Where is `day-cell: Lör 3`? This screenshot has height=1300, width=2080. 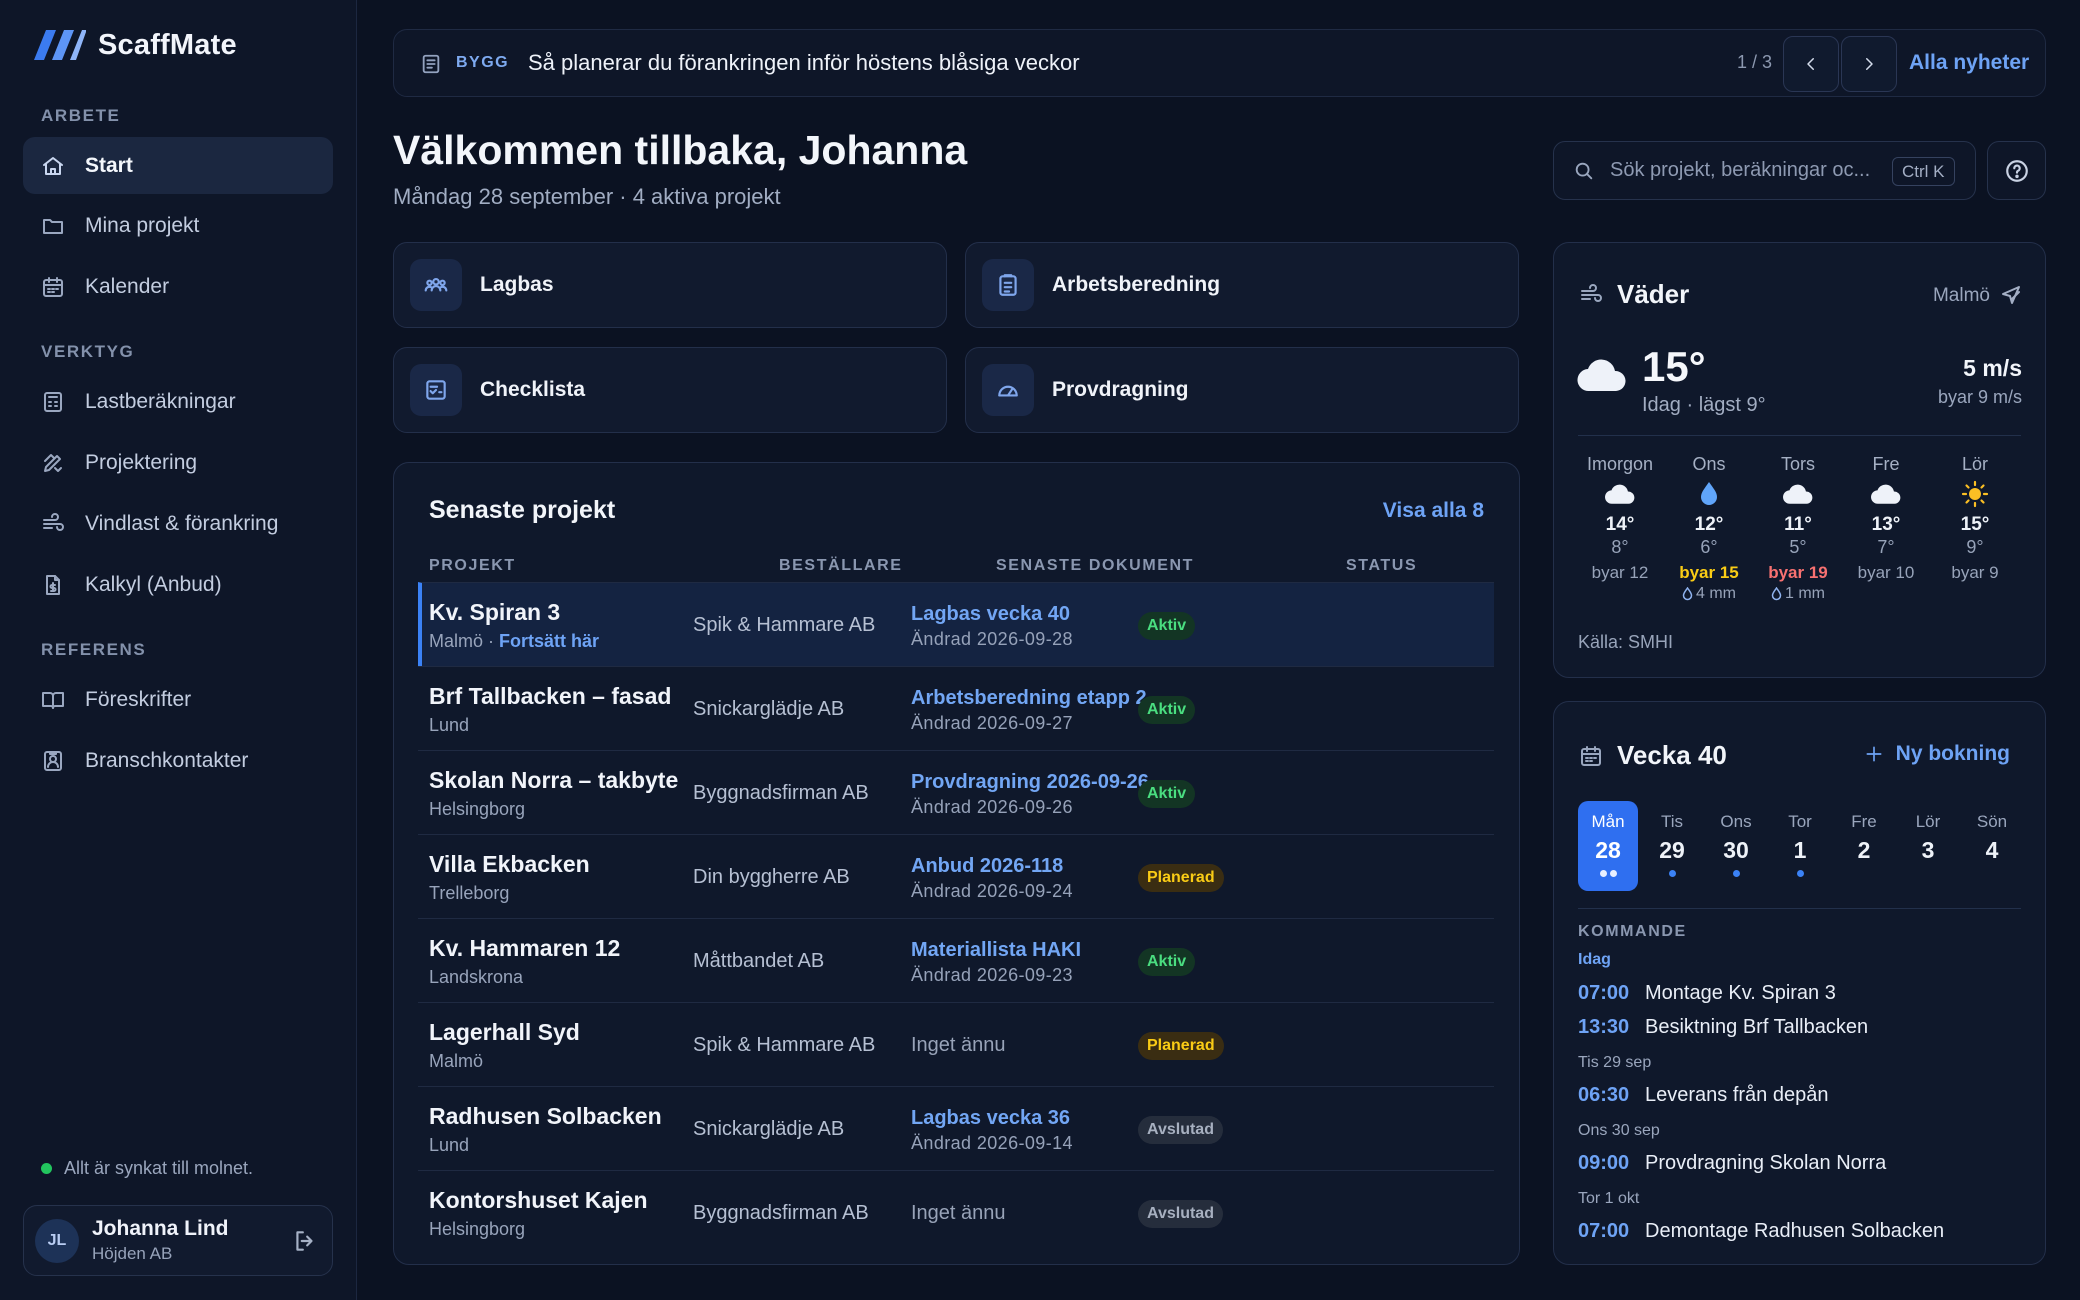 day-cell: Lör 3 is located at coordinates (1928, 846).